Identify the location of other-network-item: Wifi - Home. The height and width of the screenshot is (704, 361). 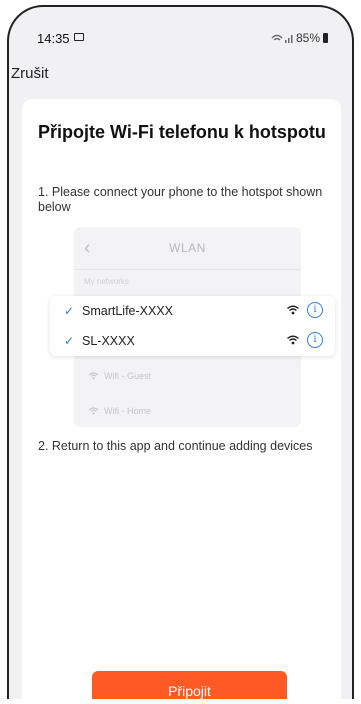
(119, 411).